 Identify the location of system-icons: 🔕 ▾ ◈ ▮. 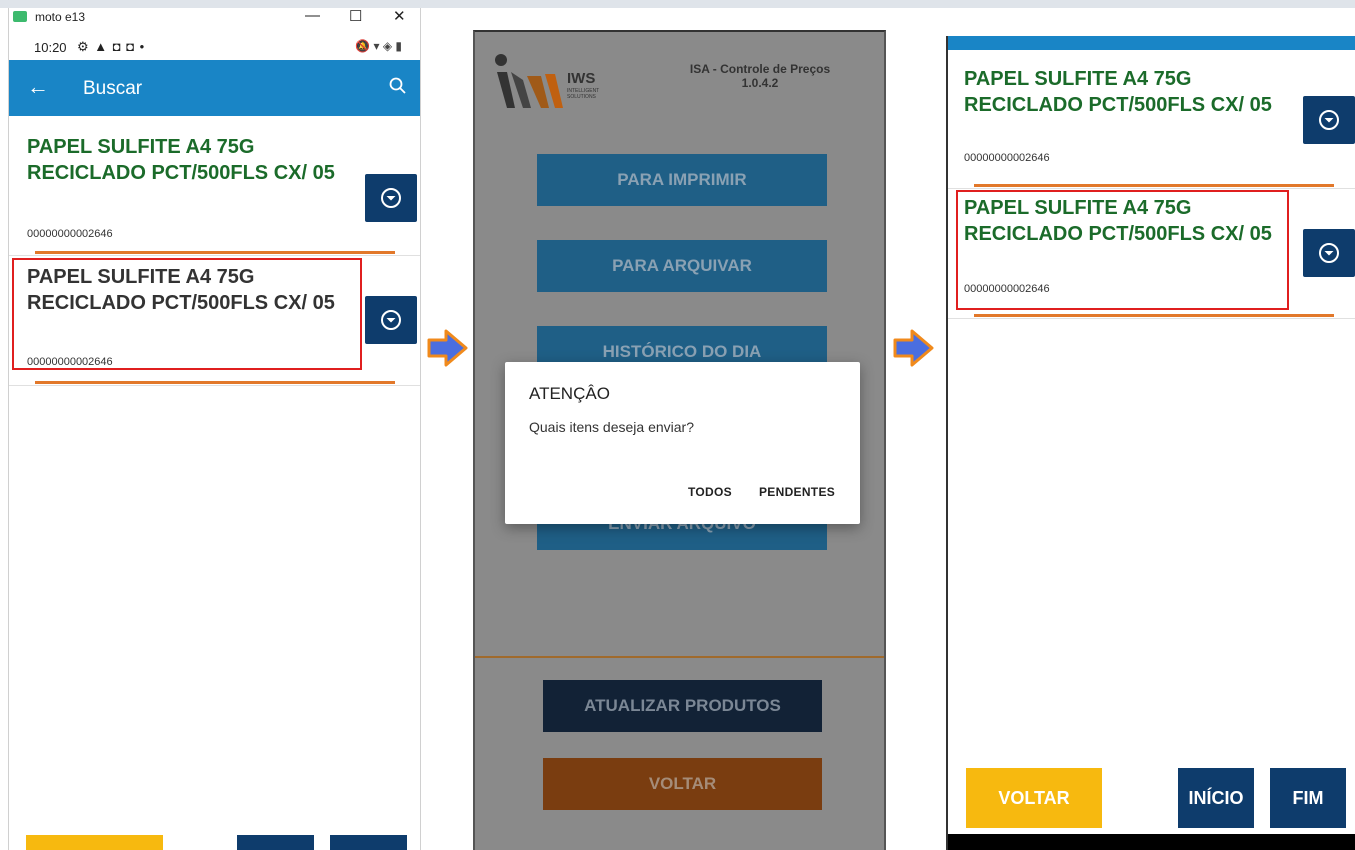
(378, 46).